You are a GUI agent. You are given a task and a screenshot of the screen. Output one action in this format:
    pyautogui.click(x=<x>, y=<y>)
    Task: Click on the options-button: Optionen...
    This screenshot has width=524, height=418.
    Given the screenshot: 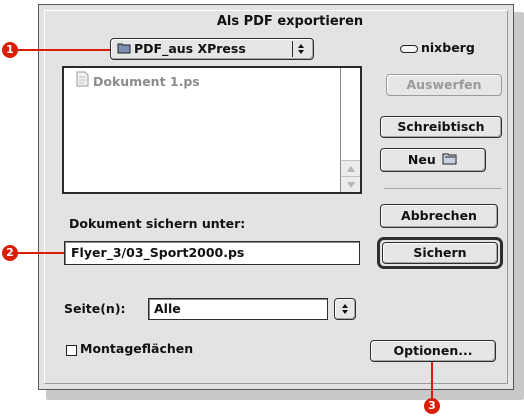 What is the action you would take?
    pyautogui.click(x=433, y=351)
    